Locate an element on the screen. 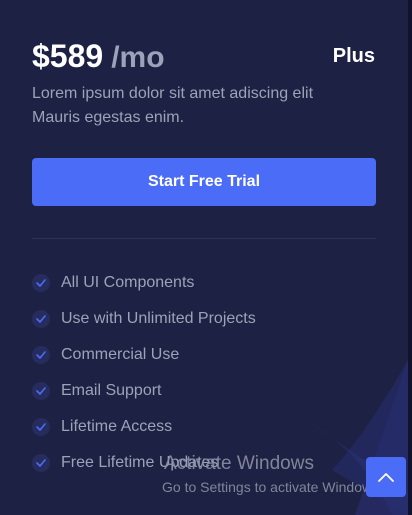  price-row: $589 /mo is located at coordinates (98, 56).